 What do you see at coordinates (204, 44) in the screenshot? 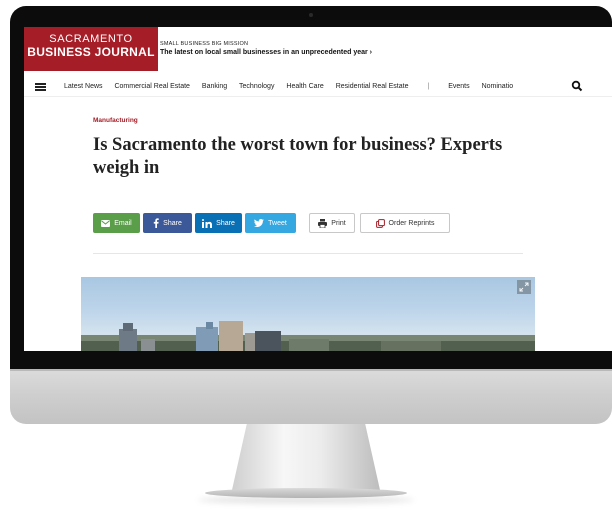
I see `promo-kicker: SMALL BUSINESS BIG MISSION` at bounding box center [204, 44].